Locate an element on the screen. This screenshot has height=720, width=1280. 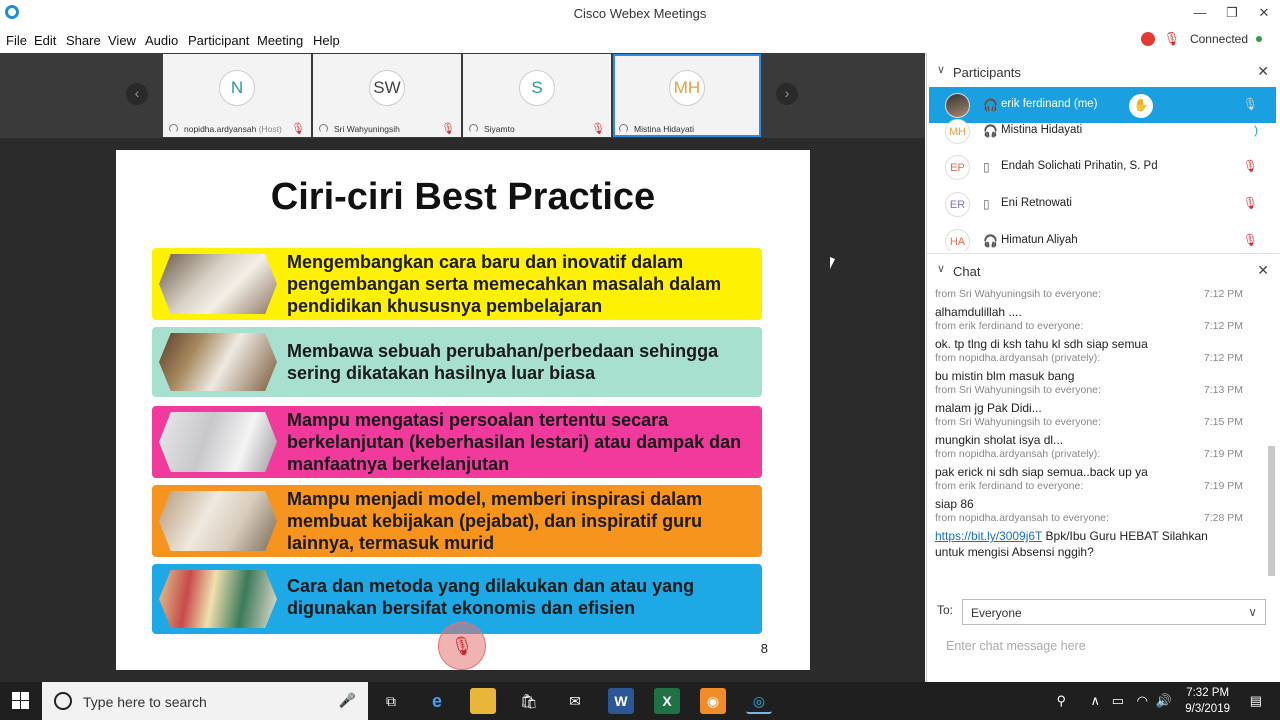
prev-video-button: ‹ is located at coordinates (137, 94).